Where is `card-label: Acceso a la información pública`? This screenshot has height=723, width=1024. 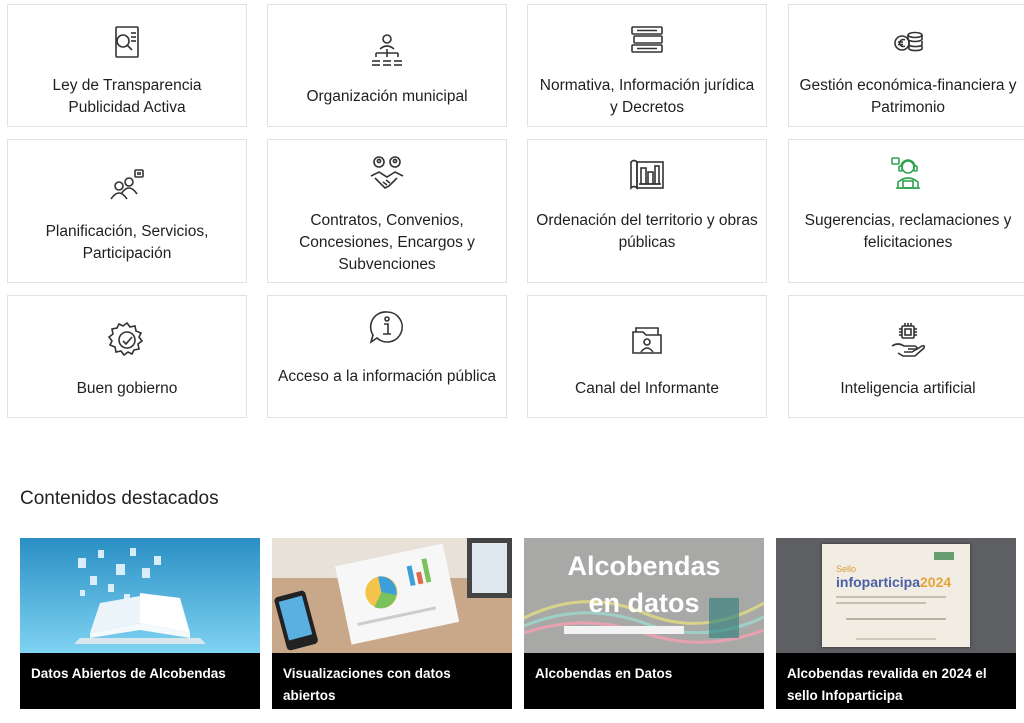
card-label: Acceso a la información pública is located at coordinates (387, 376).